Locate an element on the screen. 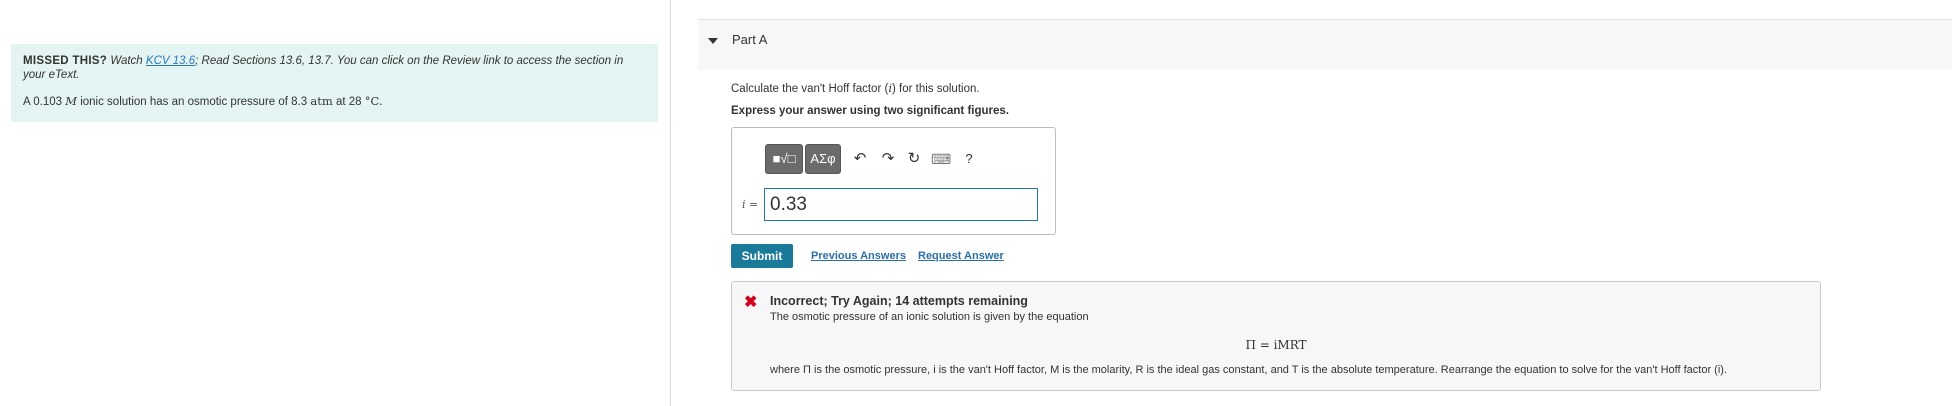 The image size is (1952, 406). answer-input is located at coordinates (901, 204).